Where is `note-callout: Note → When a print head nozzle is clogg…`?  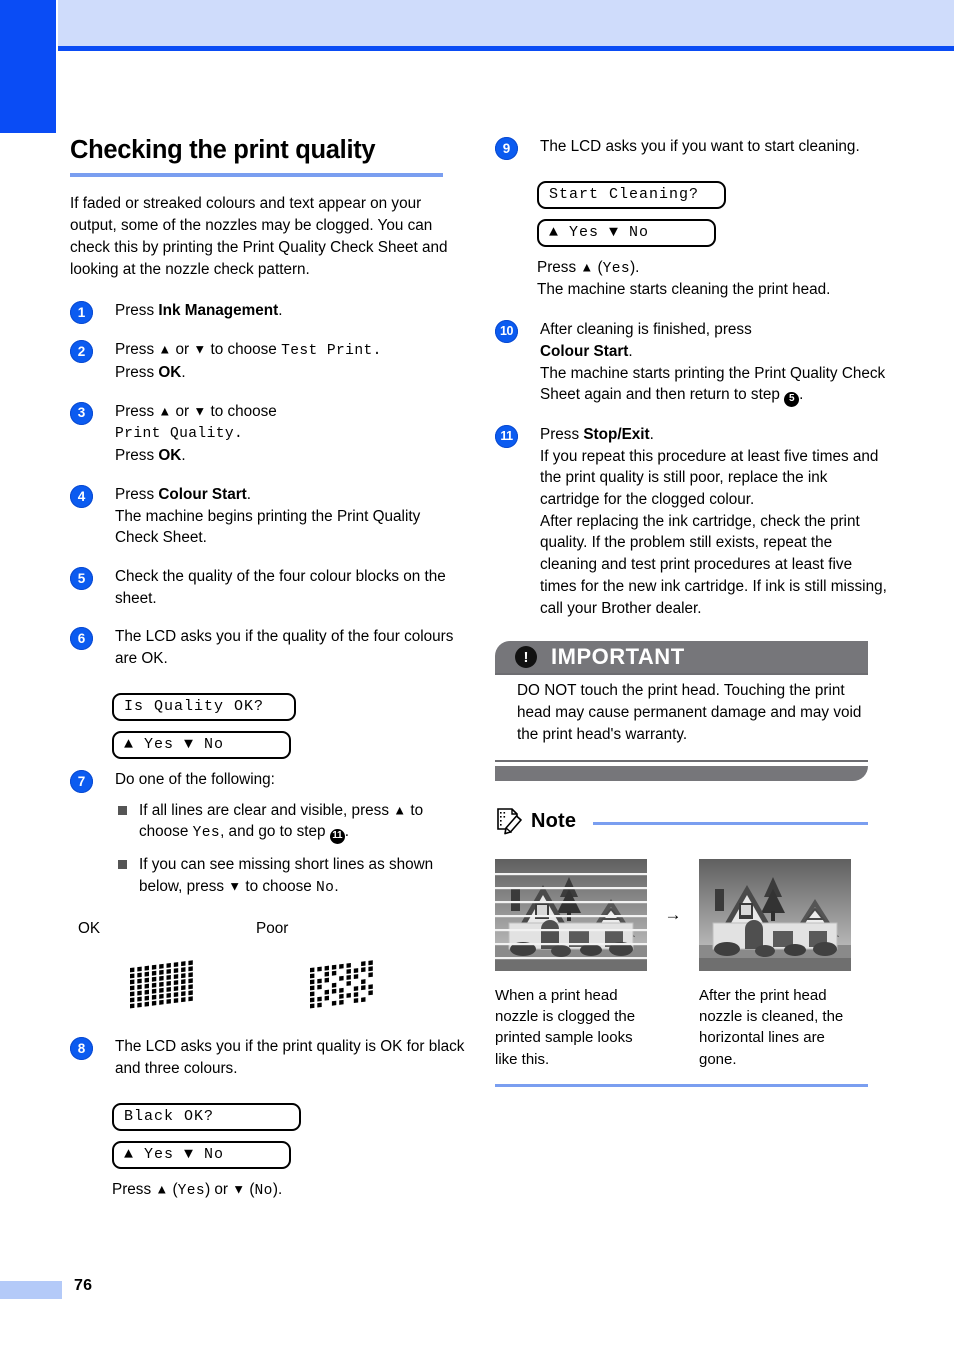
note-callout: Note → When a print head nozzle is clogg… is located at coordinates (681, 947).